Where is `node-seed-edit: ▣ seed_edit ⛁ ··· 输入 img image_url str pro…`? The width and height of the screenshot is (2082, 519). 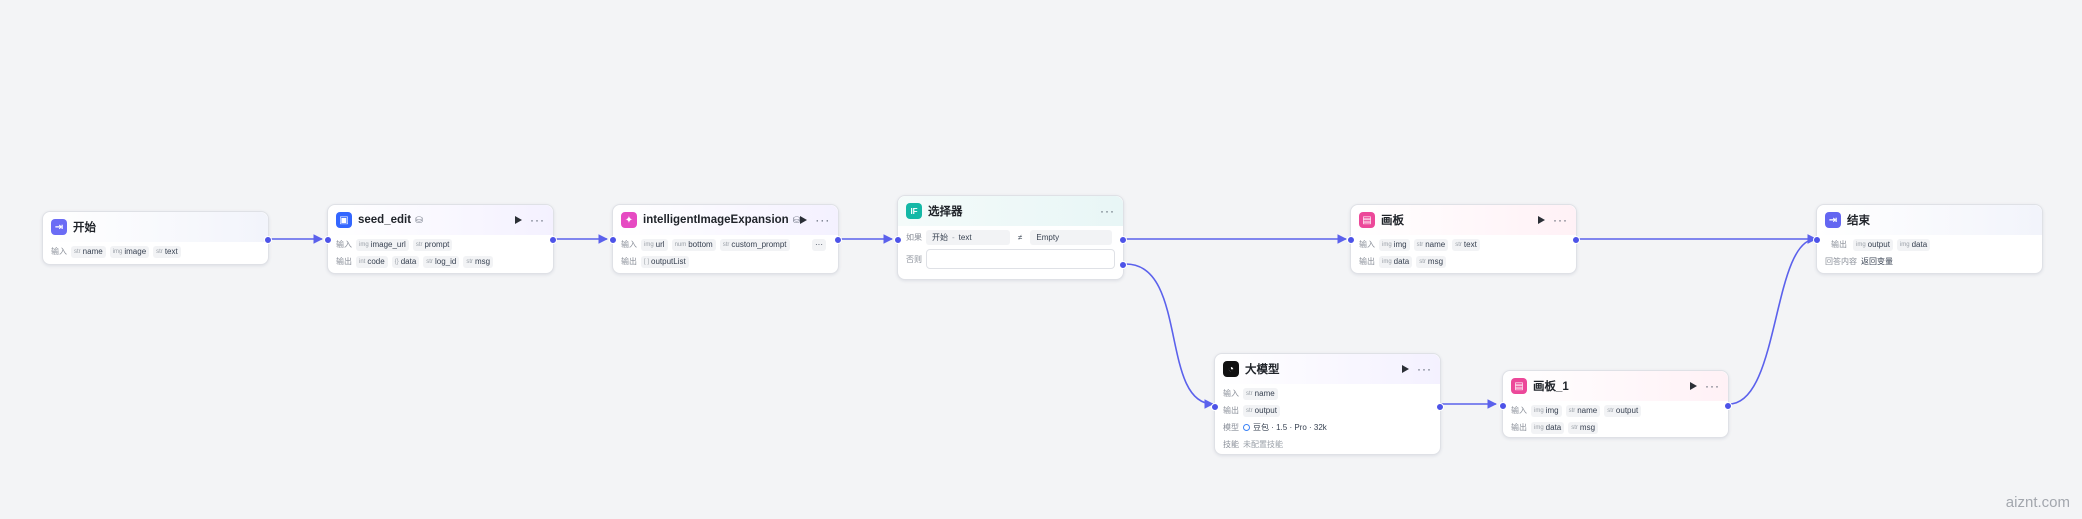 node-seed-edit: ▣ seed_edit ⛁ ··· 输入 img image_url str pro… is located at coordinates (440, 239).